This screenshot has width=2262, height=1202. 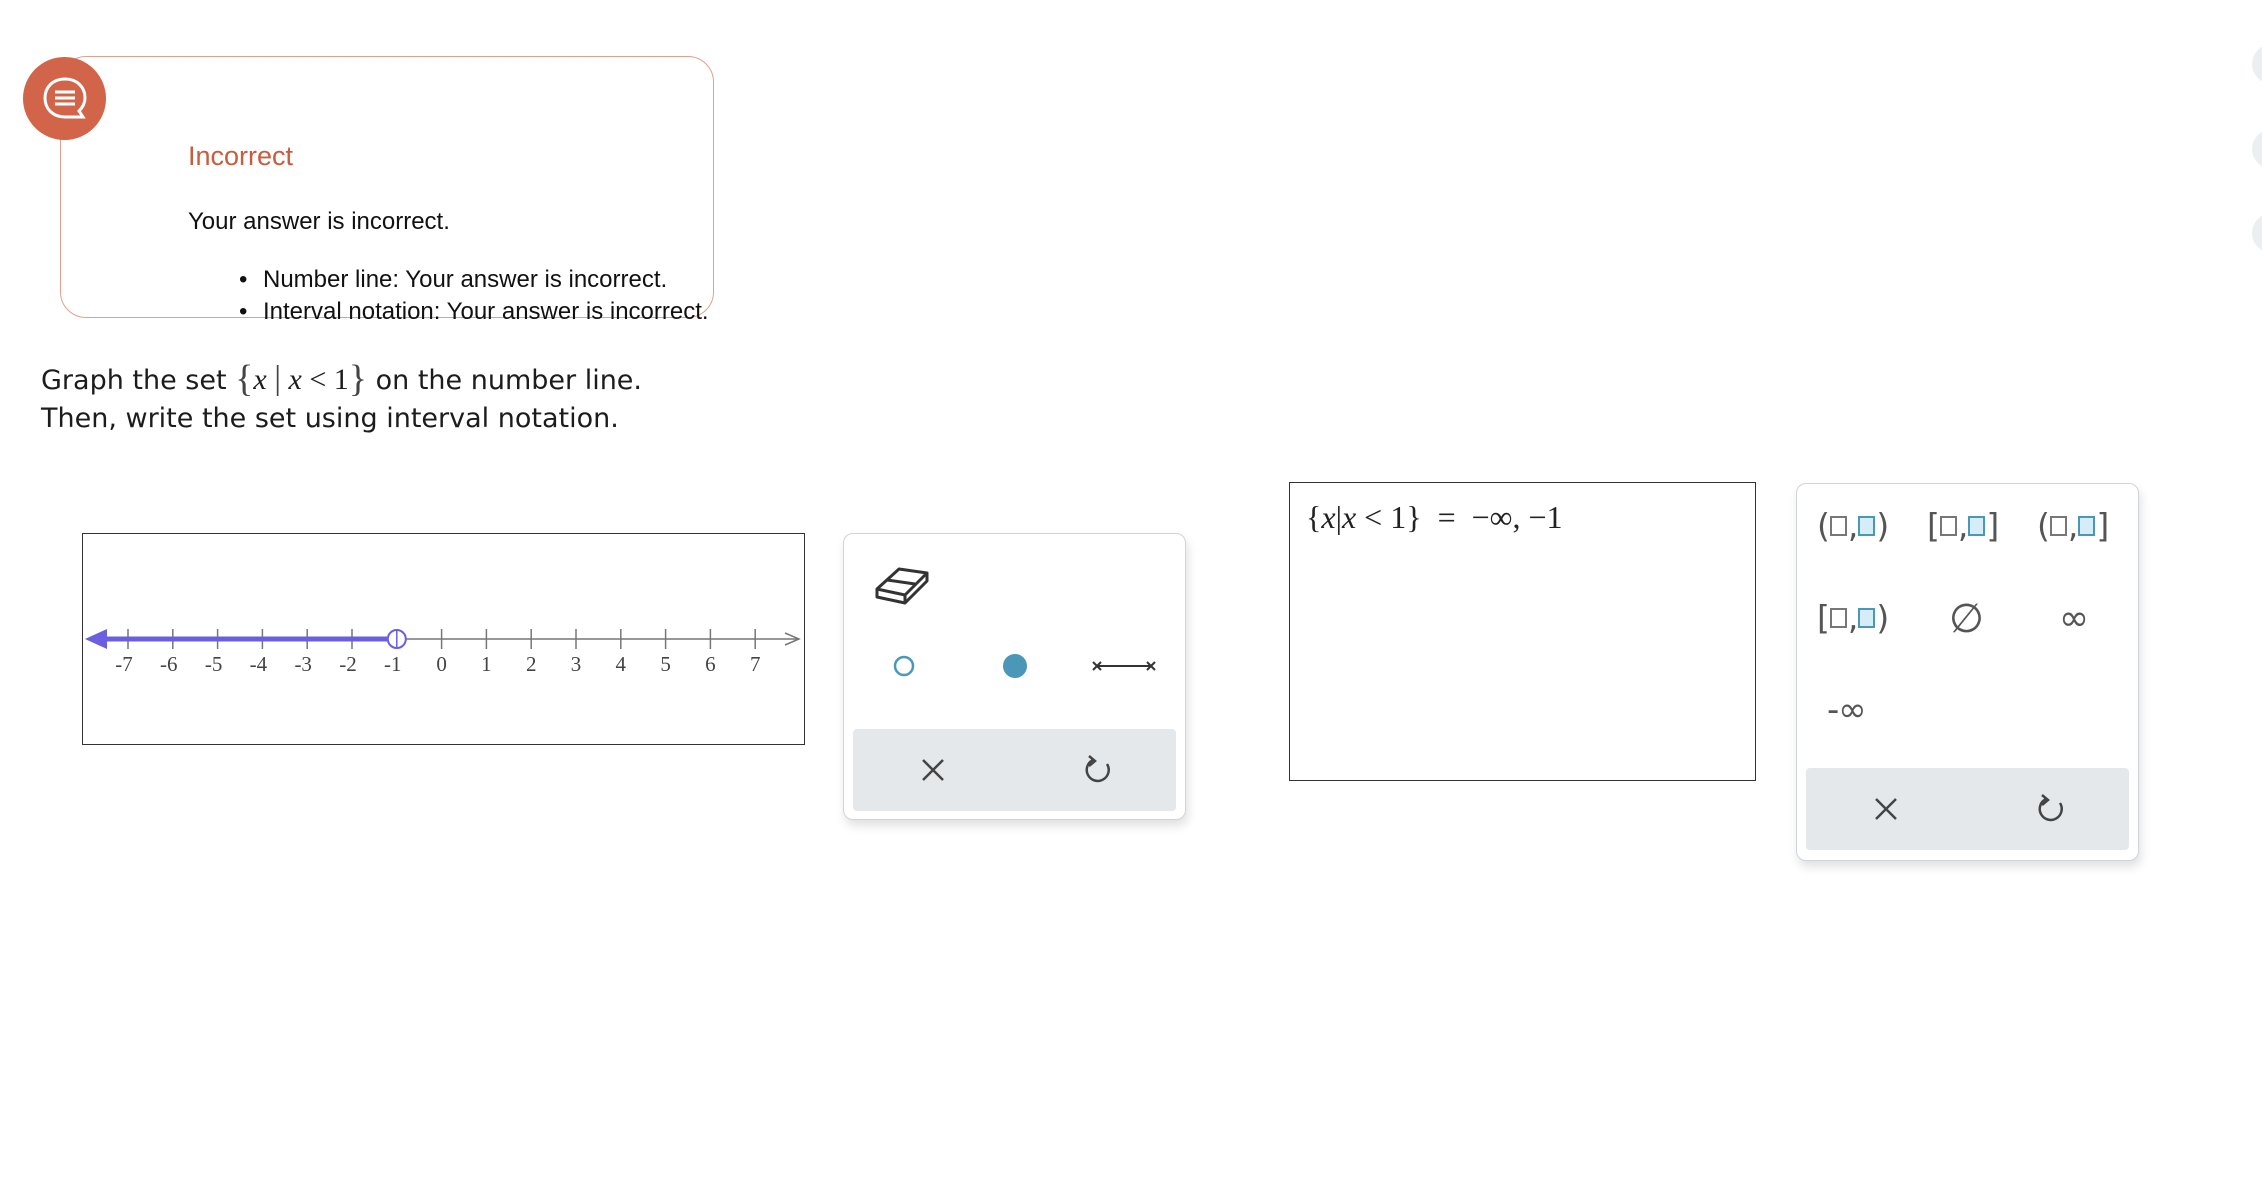 What do you see at coordinates (710, 664) in the screenshot?
I see `tick-label: 6` at bounding box center [710, 664].